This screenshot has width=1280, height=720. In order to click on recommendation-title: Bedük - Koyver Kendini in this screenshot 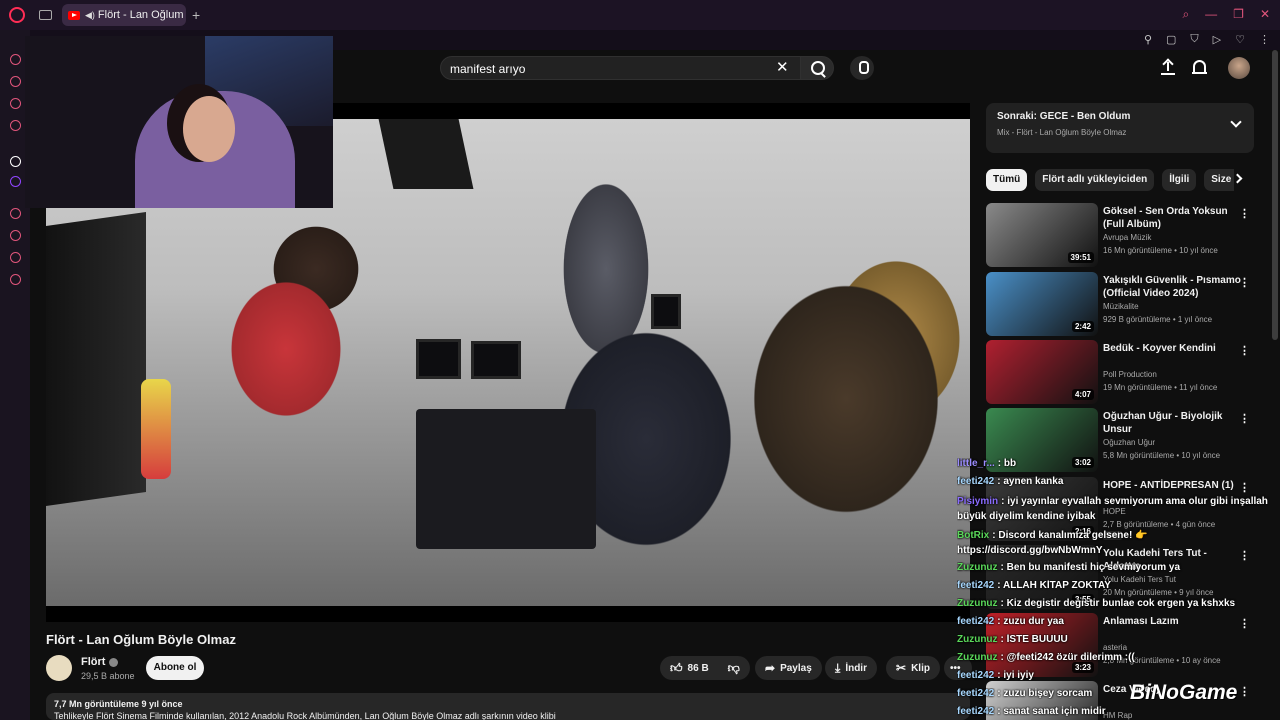, I will do `click(1173, 348)`.